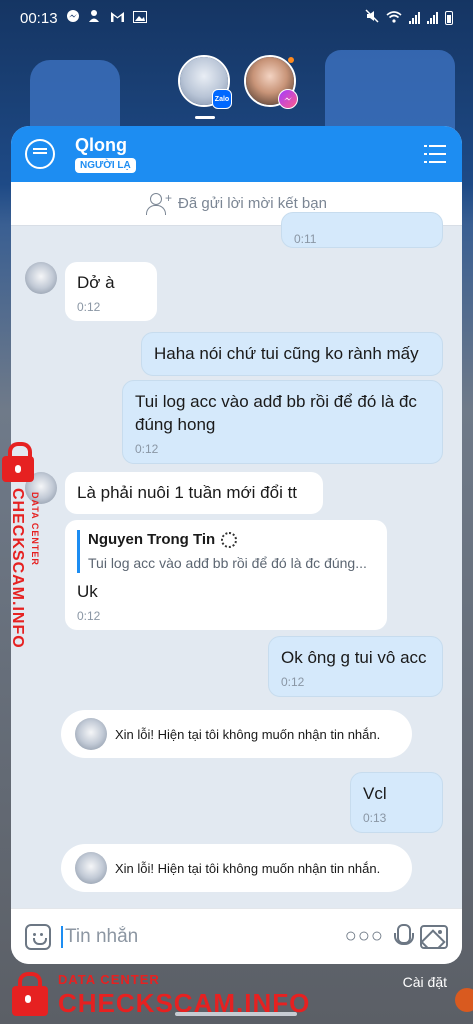  Describe the element at coordinates (73, 18) in the screenshot. I see `messenger-notification-icon` at that location.